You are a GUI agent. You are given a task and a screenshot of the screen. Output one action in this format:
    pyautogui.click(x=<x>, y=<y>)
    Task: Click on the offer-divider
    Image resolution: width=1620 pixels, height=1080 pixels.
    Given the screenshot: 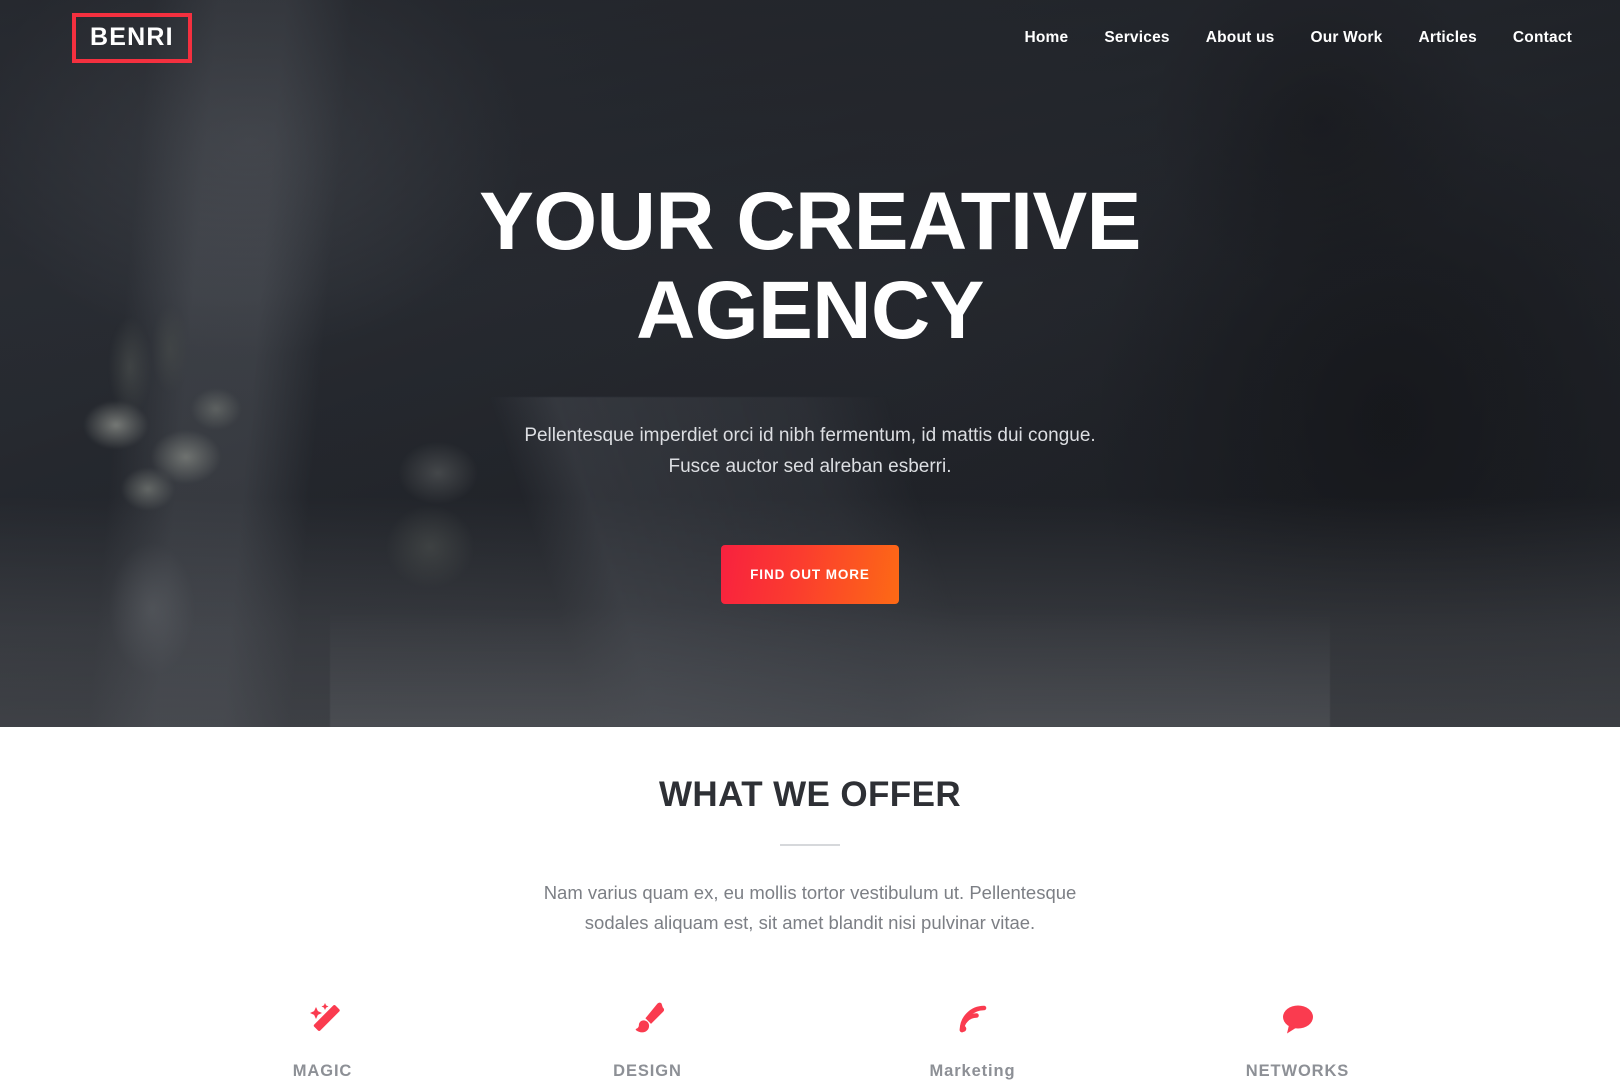 What is the action you would take?
    pyautogui.click(x=810, y=845)
    